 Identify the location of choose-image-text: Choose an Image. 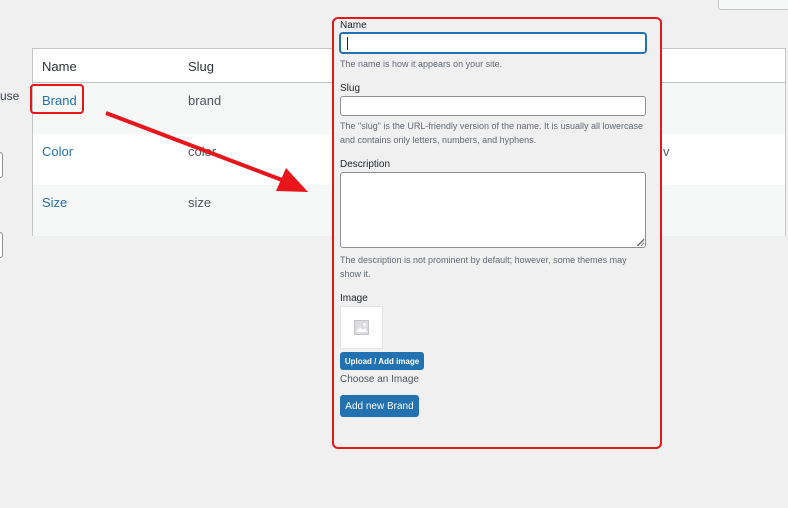
(379, 379).